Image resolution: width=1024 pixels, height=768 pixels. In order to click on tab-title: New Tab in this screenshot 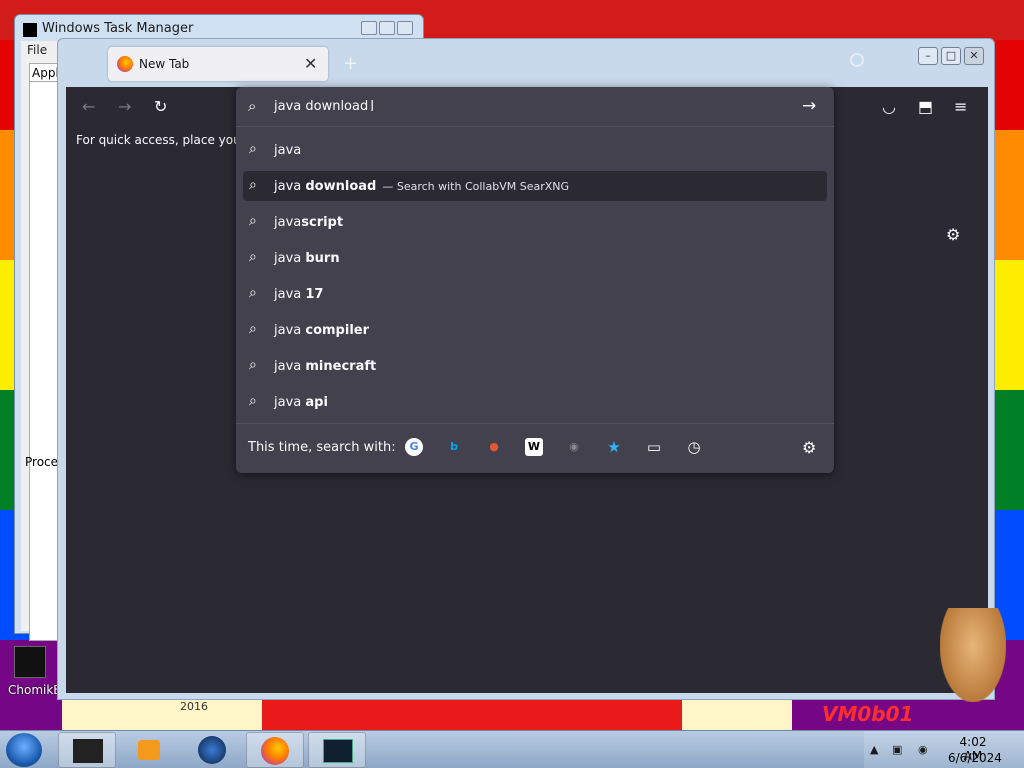, I will do `click(164, 64)`.